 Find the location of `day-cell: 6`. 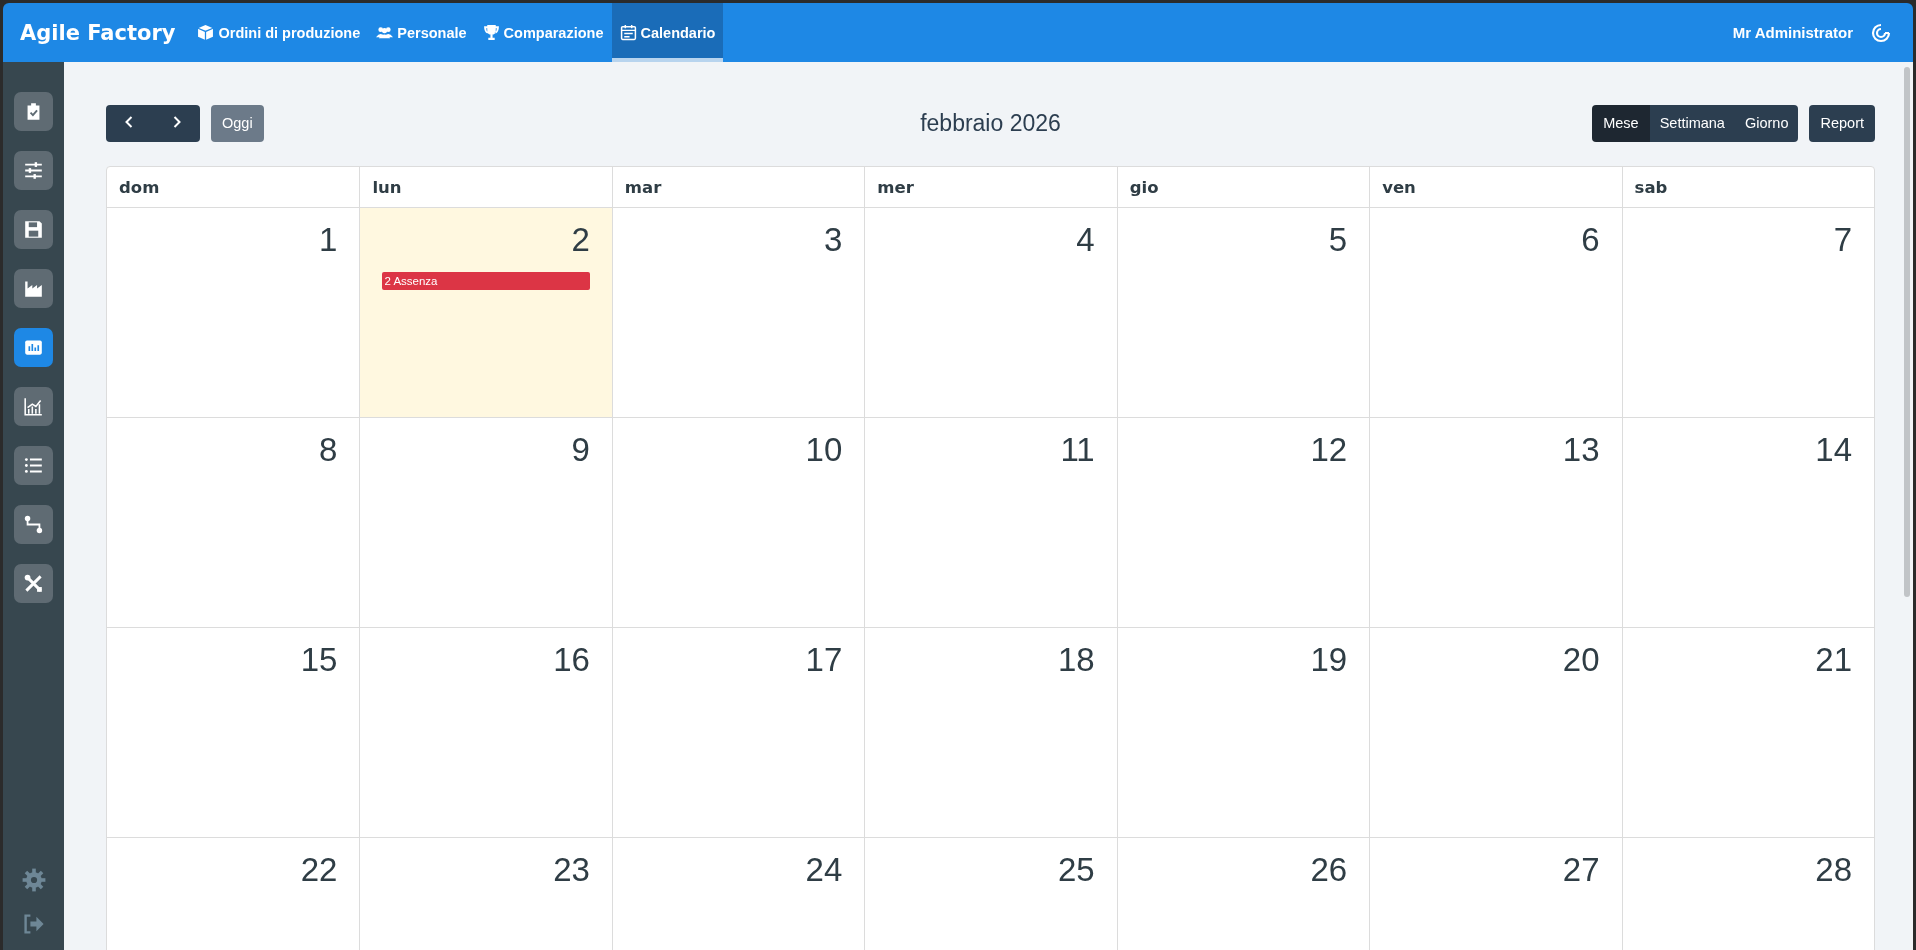

day-cell: 6 is located at coordinates (1495, 313).